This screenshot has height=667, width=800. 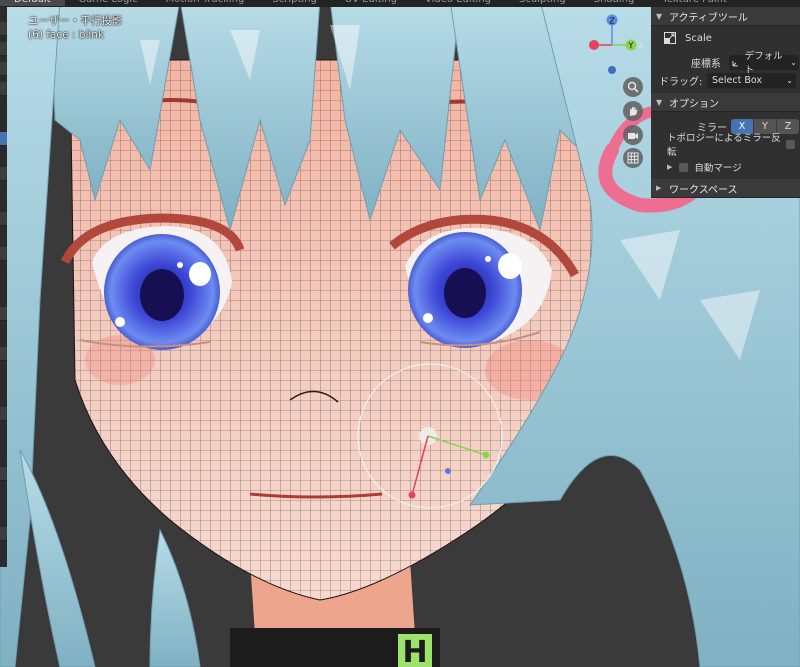 I want to click on tool-shelf, so click(x=3, y=287).